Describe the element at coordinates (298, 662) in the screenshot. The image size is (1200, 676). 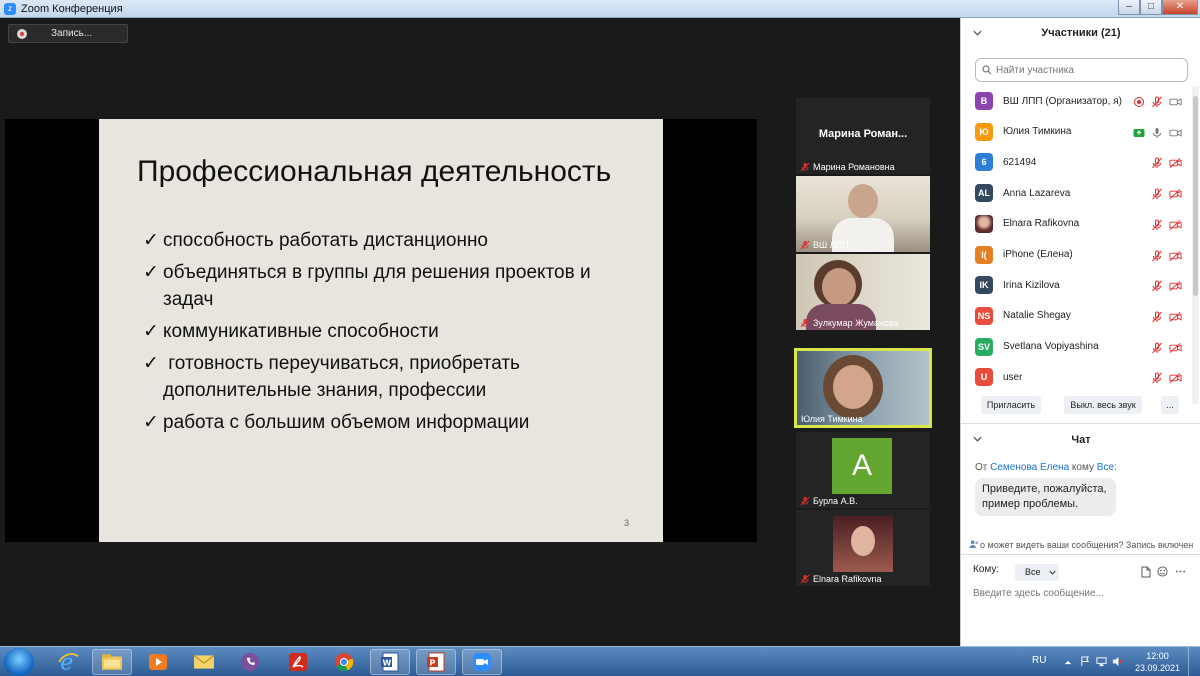
I see `acrobat-icon` at that location.